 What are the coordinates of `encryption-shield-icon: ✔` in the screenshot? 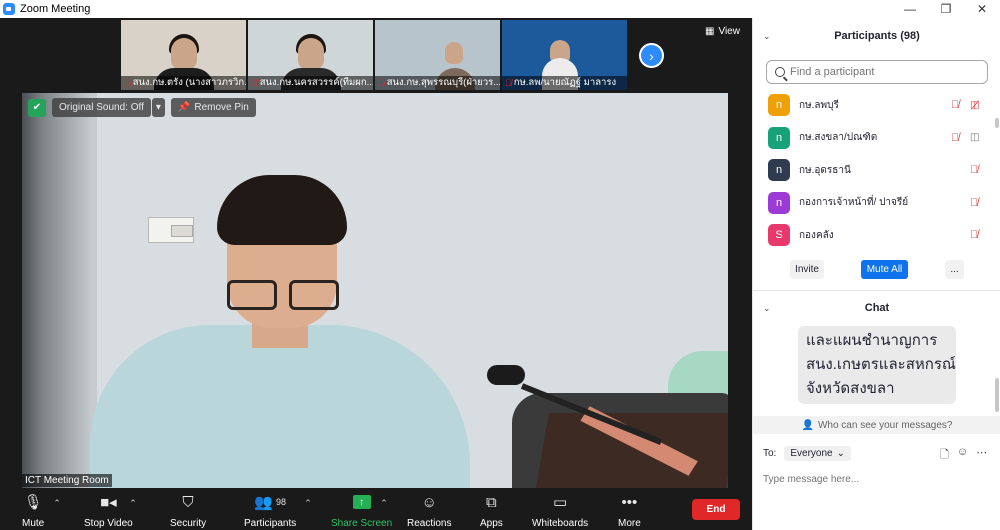 It's located at (37, 107).